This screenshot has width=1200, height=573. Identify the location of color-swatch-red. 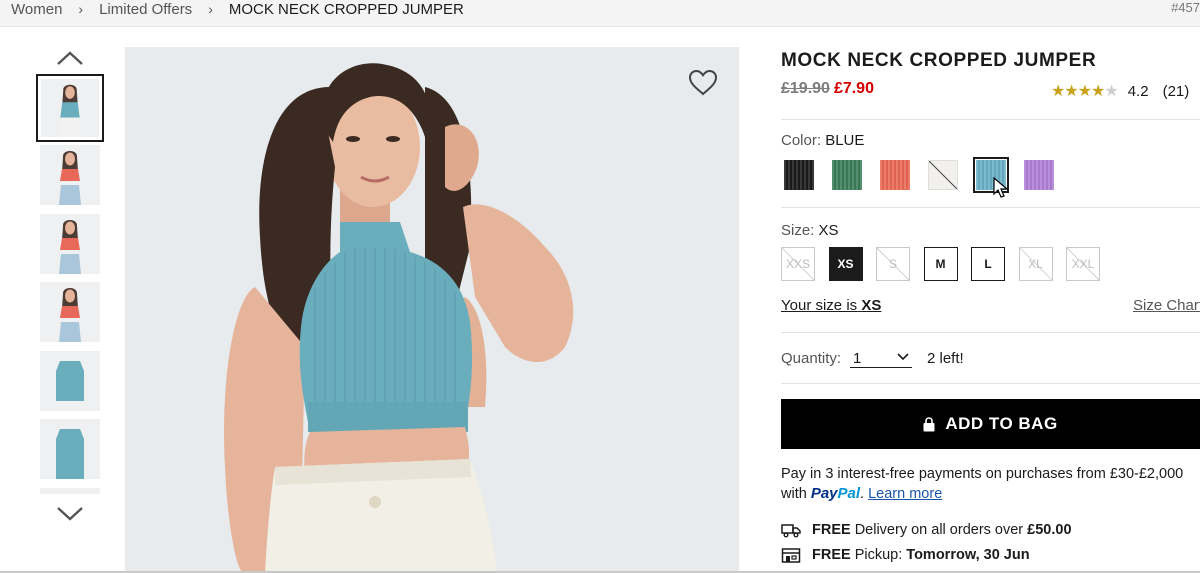
(895, 175).